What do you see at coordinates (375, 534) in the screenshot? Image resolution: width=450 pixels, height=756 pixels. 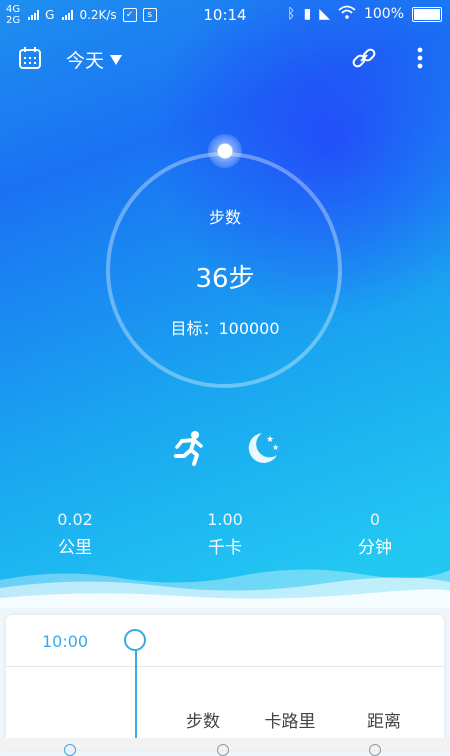 I see `stat-duration: 0 分钟` at bounding box center [375, 534].